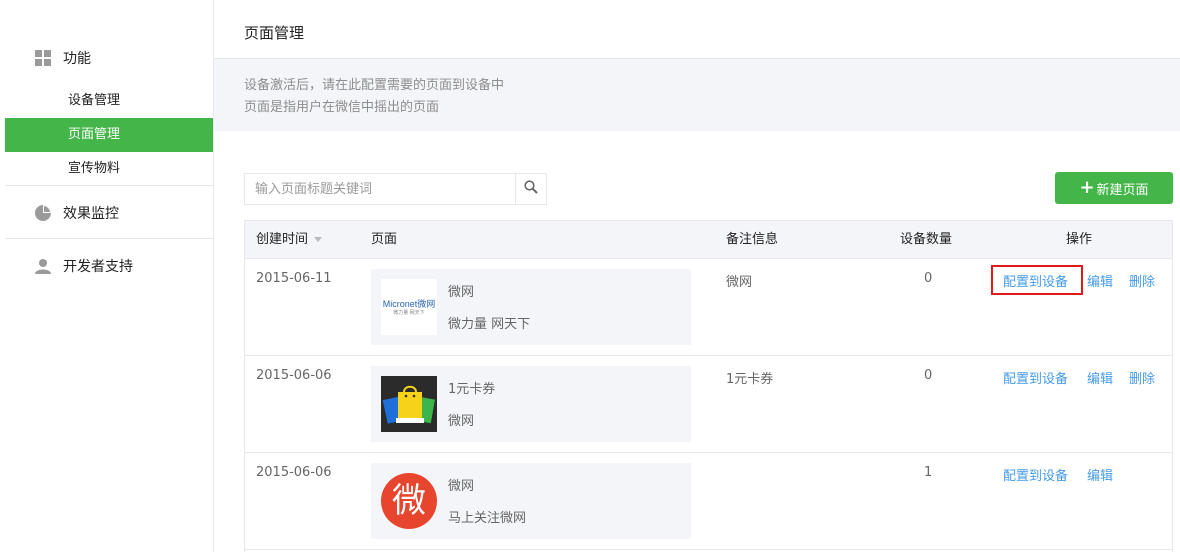 Image resolution: width=1180 pixels, height=552 pixels. I want to click on tips-panel: 设备激活后，请在此配置需要的页面到设备中 页面是指用户在微信中摇出的页面, so click(697, 95).